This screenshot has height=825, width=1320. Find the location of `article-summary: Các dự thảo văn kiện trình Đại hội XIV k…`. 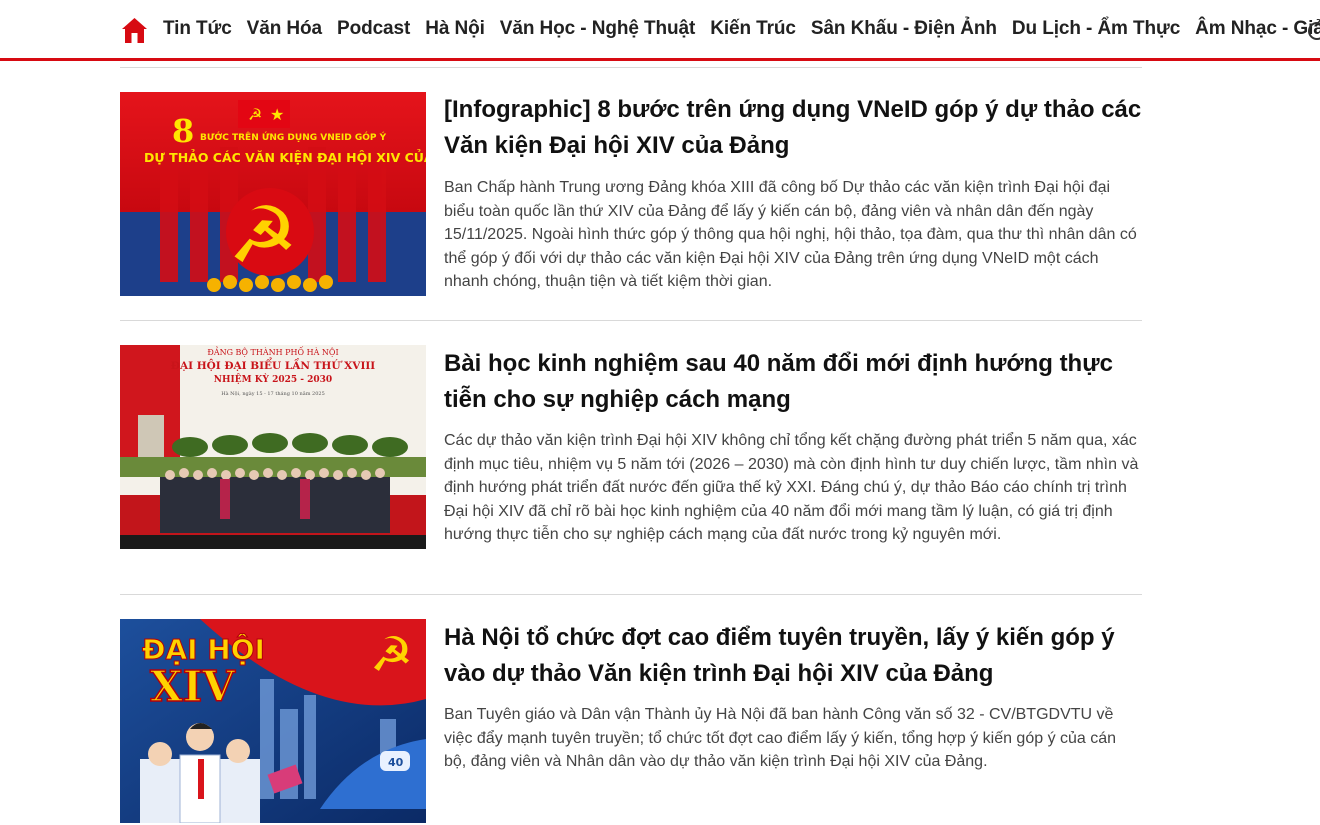

article-summary: Các dự thảo văn kiện trình Đại hội XIV k… is located at coordinates (791, 487).